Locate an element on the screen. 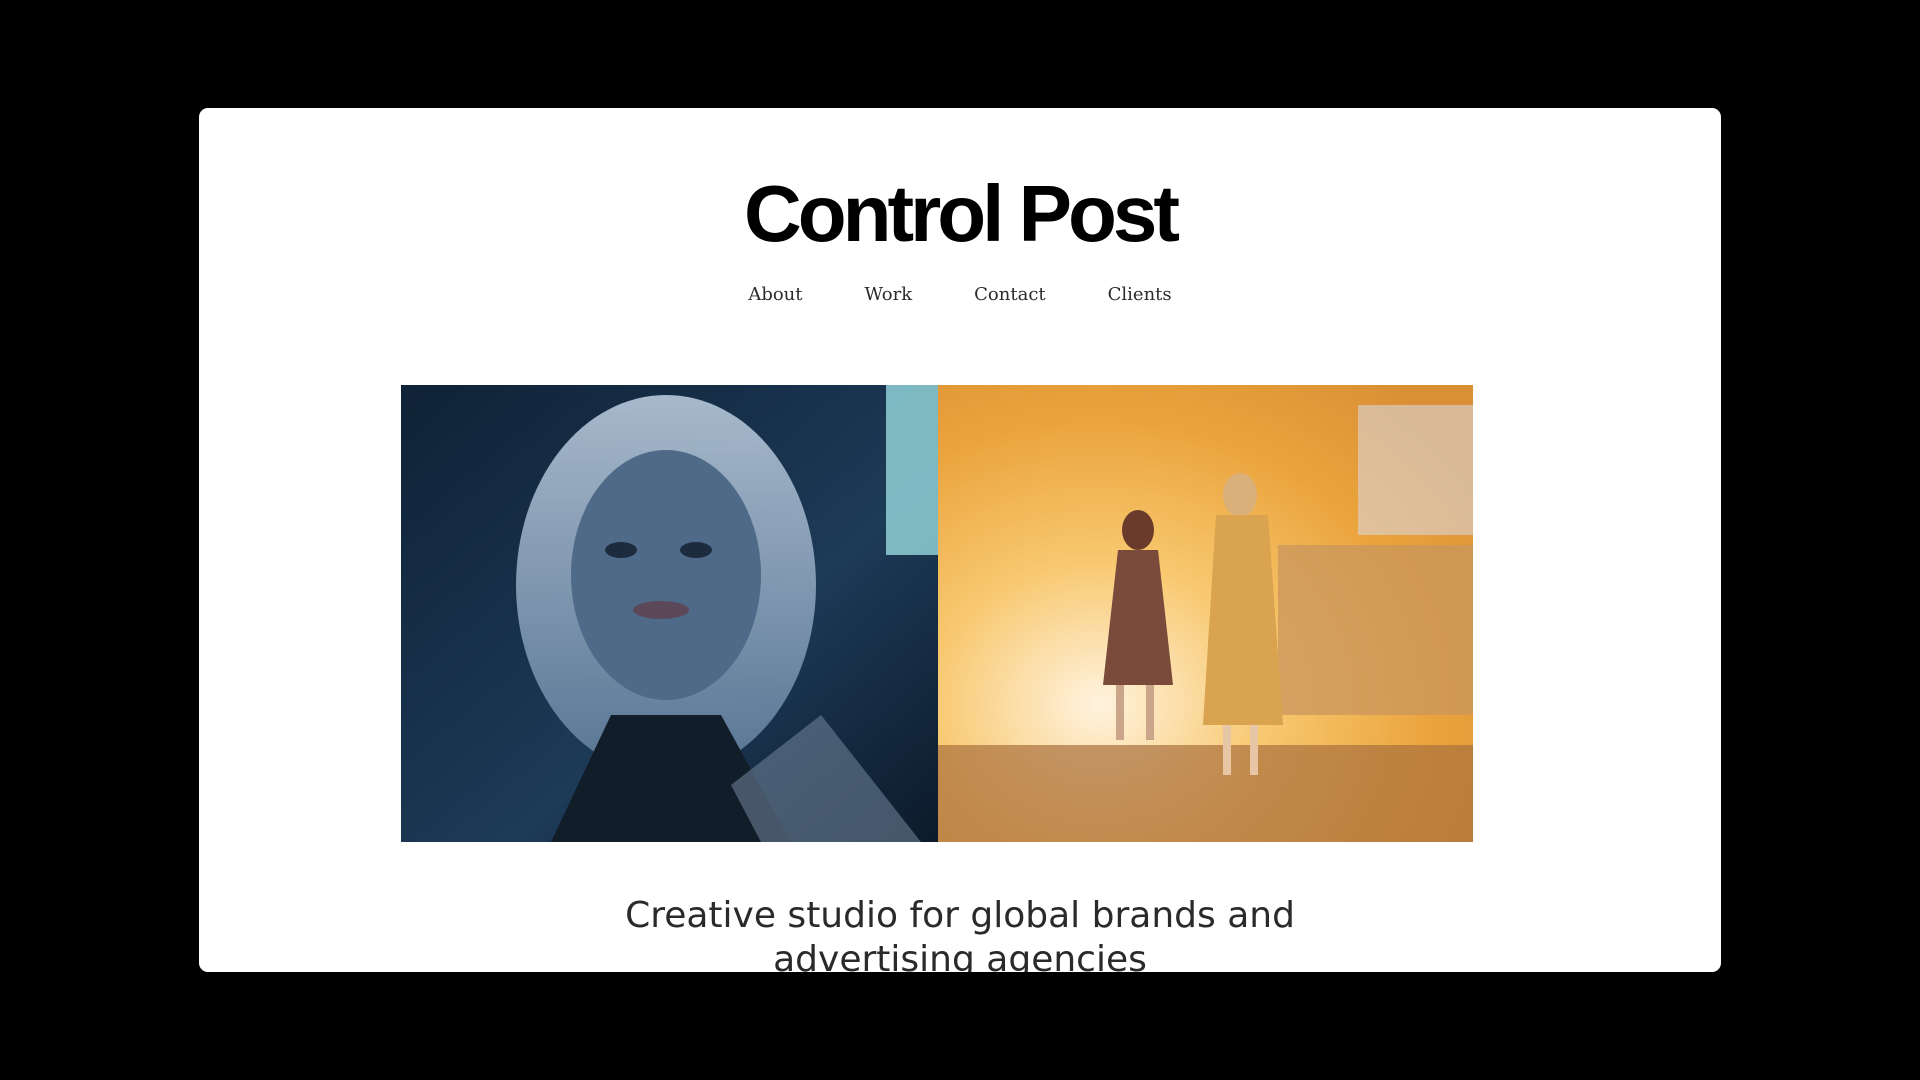  site-logo: Control Post is located at coordinates (960, 214).